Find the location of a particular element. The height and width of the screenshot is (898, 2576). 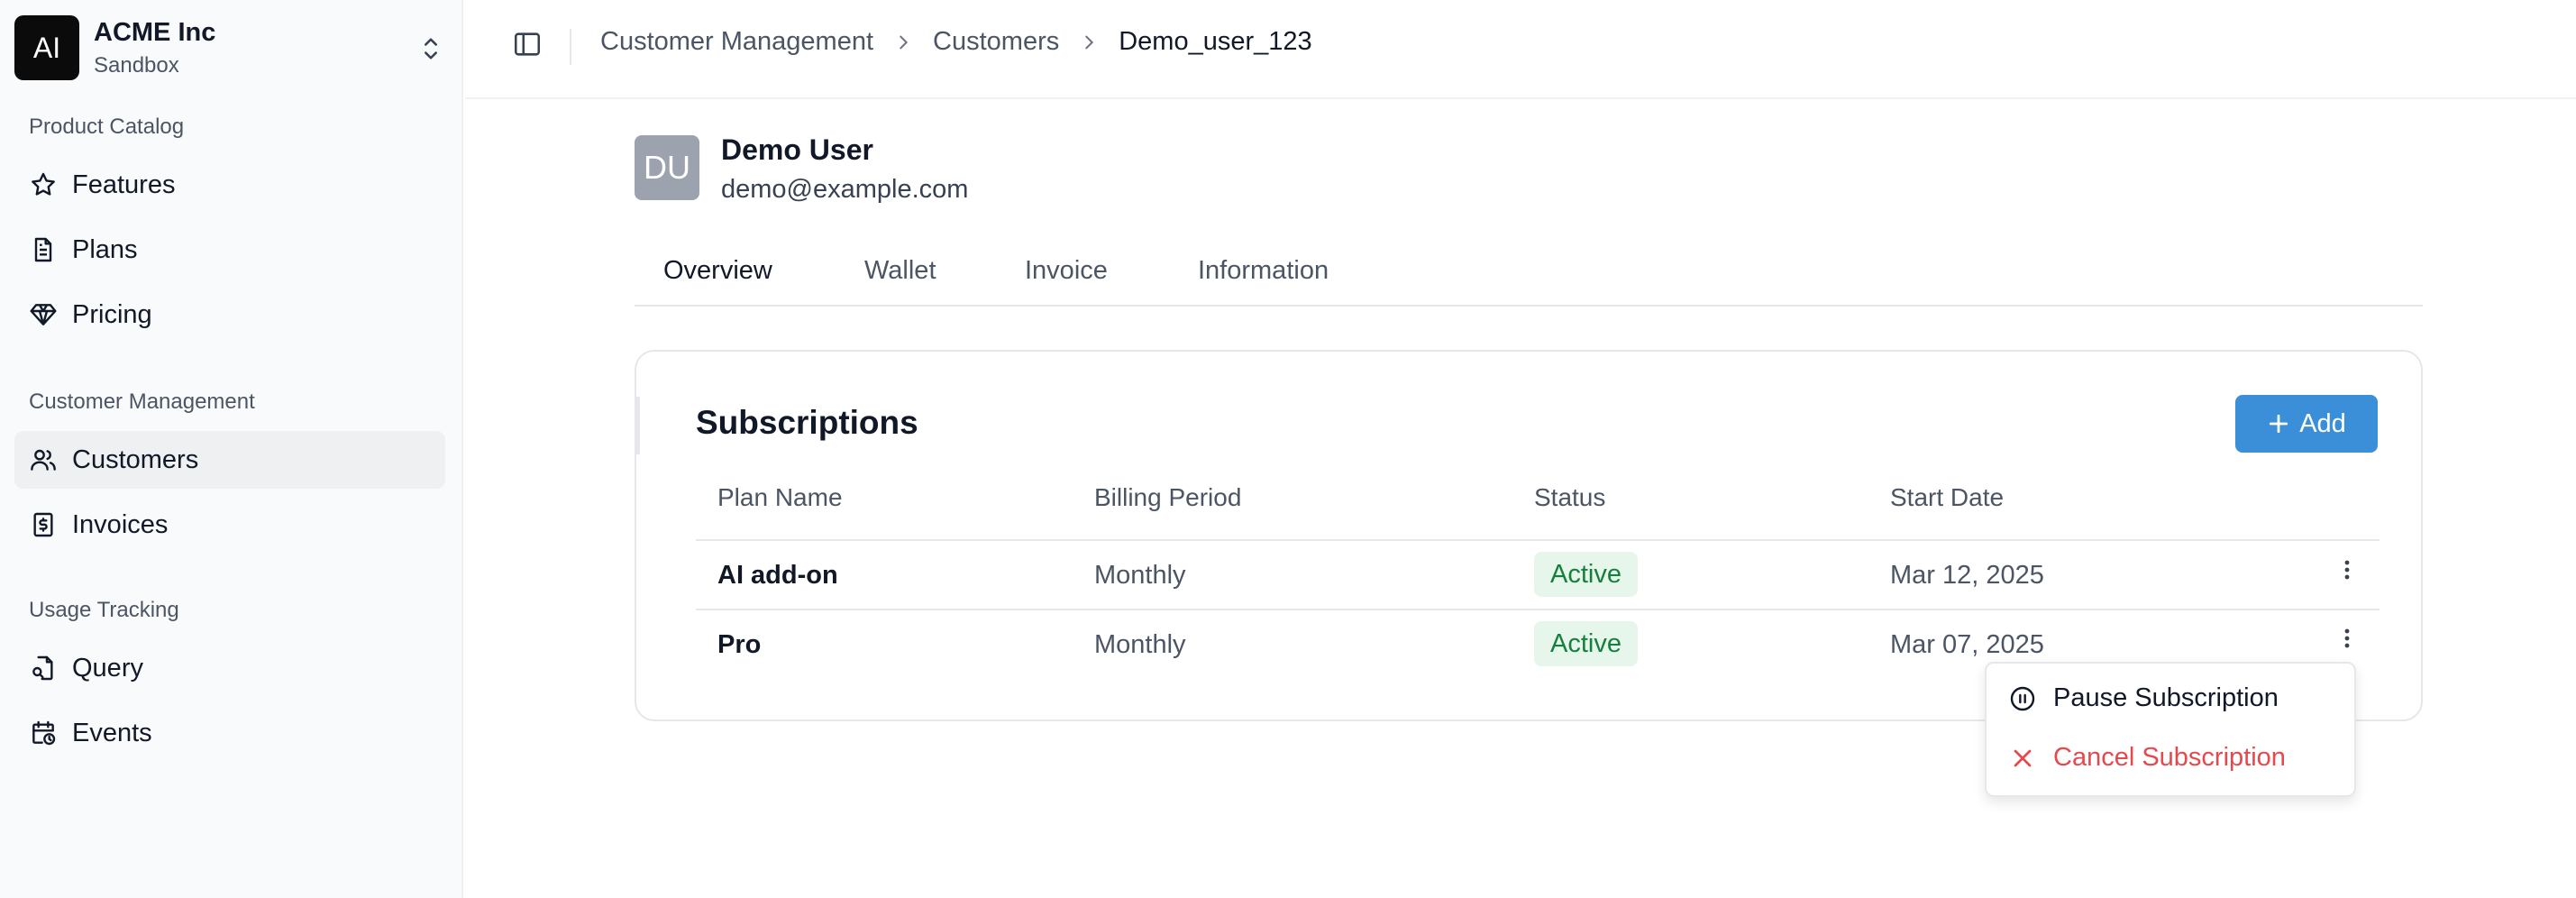

sidebar-item-label: Features is located at coordinates (124, 185).